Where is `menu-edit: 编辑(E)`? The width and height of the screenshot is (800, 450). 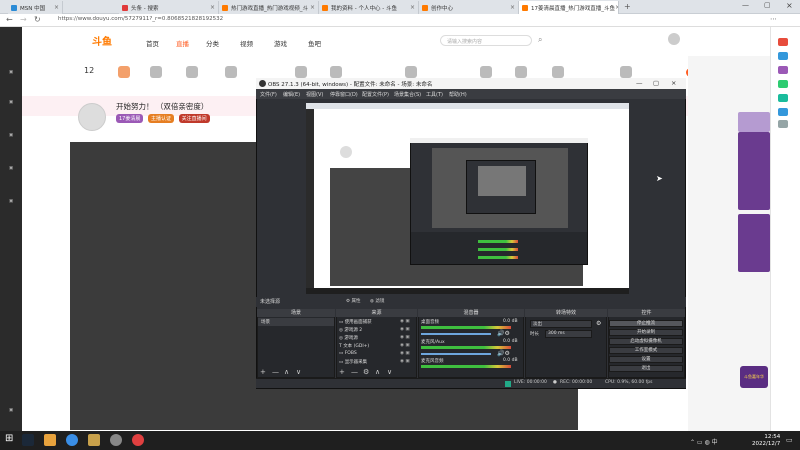
menu-edit: 编辑(E) is located at coordinates (291, 94).